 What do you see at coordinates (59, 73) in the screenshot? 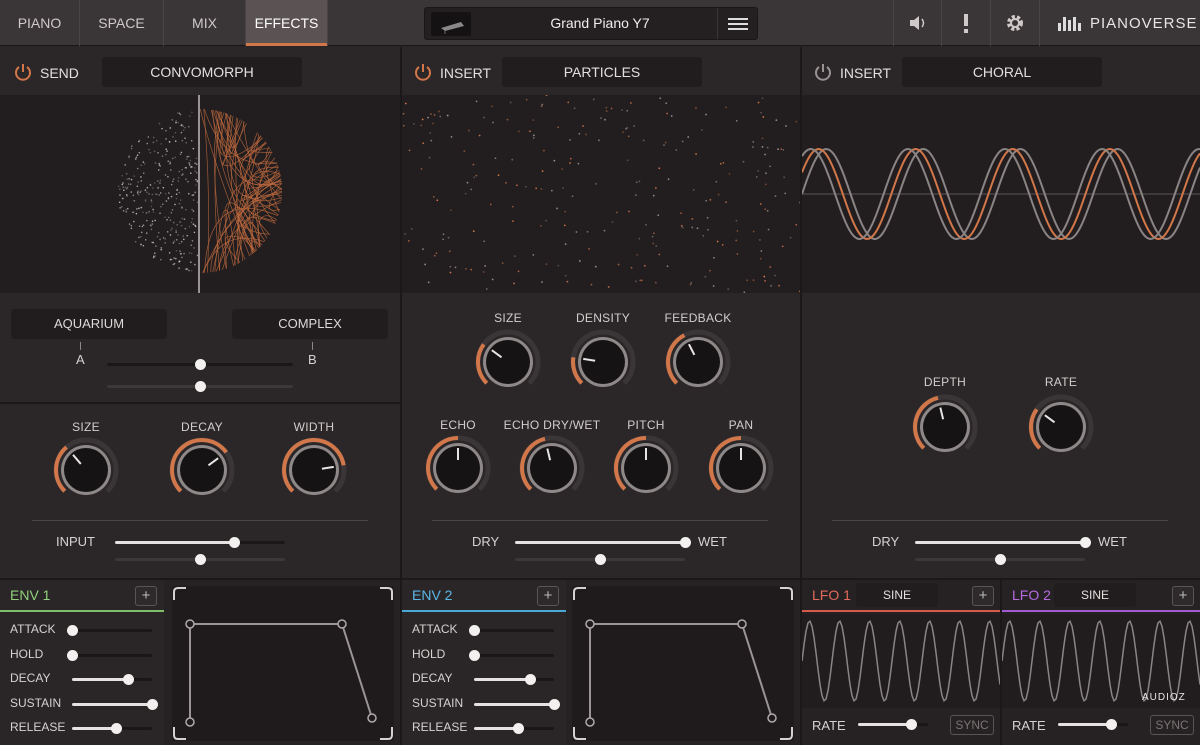
I see `send-label: SEND` at bounding box center [59, 73].